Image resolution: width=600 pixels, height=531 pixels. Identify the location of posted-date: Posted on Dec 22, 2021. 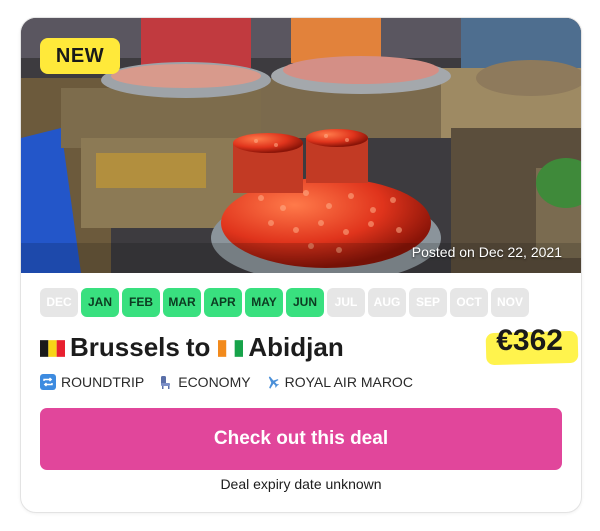
(486, 252).